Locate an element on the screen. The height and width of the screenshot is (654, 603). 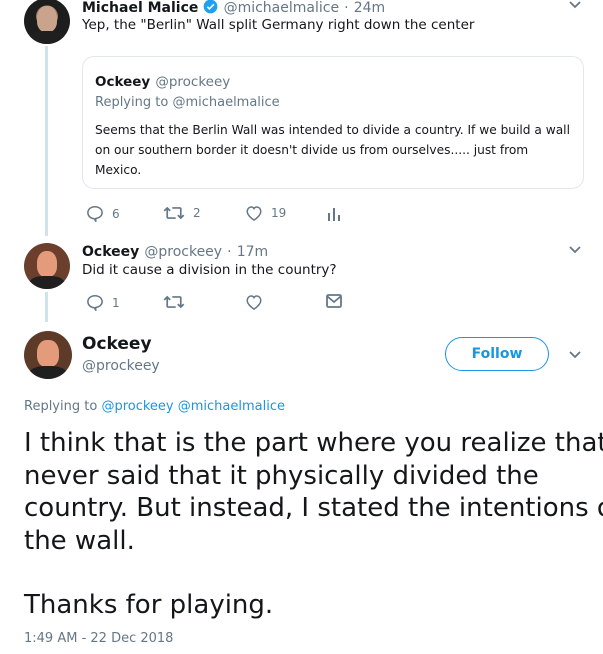
reply-count: 6 is located at coordinates (116, 213).